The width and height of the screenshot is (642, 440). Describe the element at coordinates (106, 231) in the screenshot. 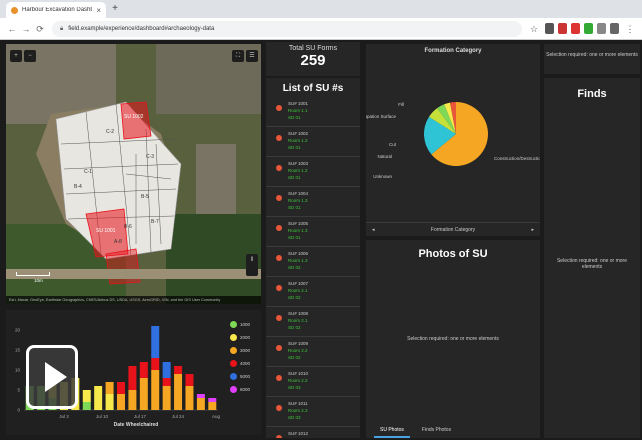

I see `highlight-label: SU 1001` at that location.